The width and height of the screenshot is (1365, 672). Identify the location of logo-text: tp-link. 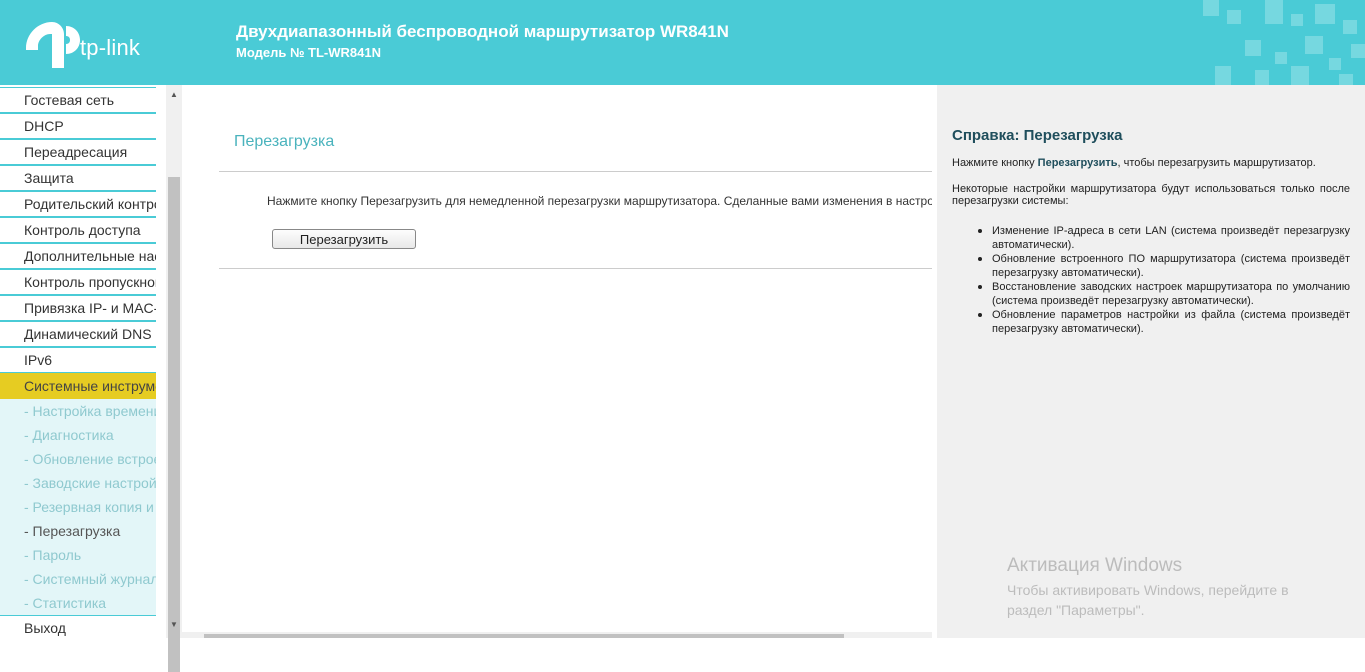
(110, 47).